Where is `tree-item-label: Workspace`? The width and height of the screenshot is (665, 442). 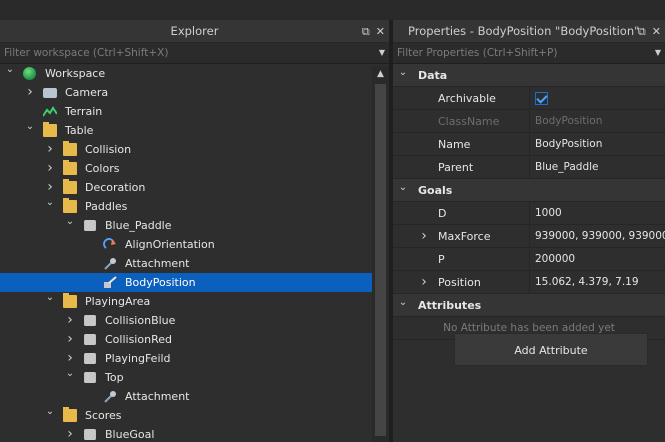 tree-item-label: Workspace is located at coordinates (75, 73).